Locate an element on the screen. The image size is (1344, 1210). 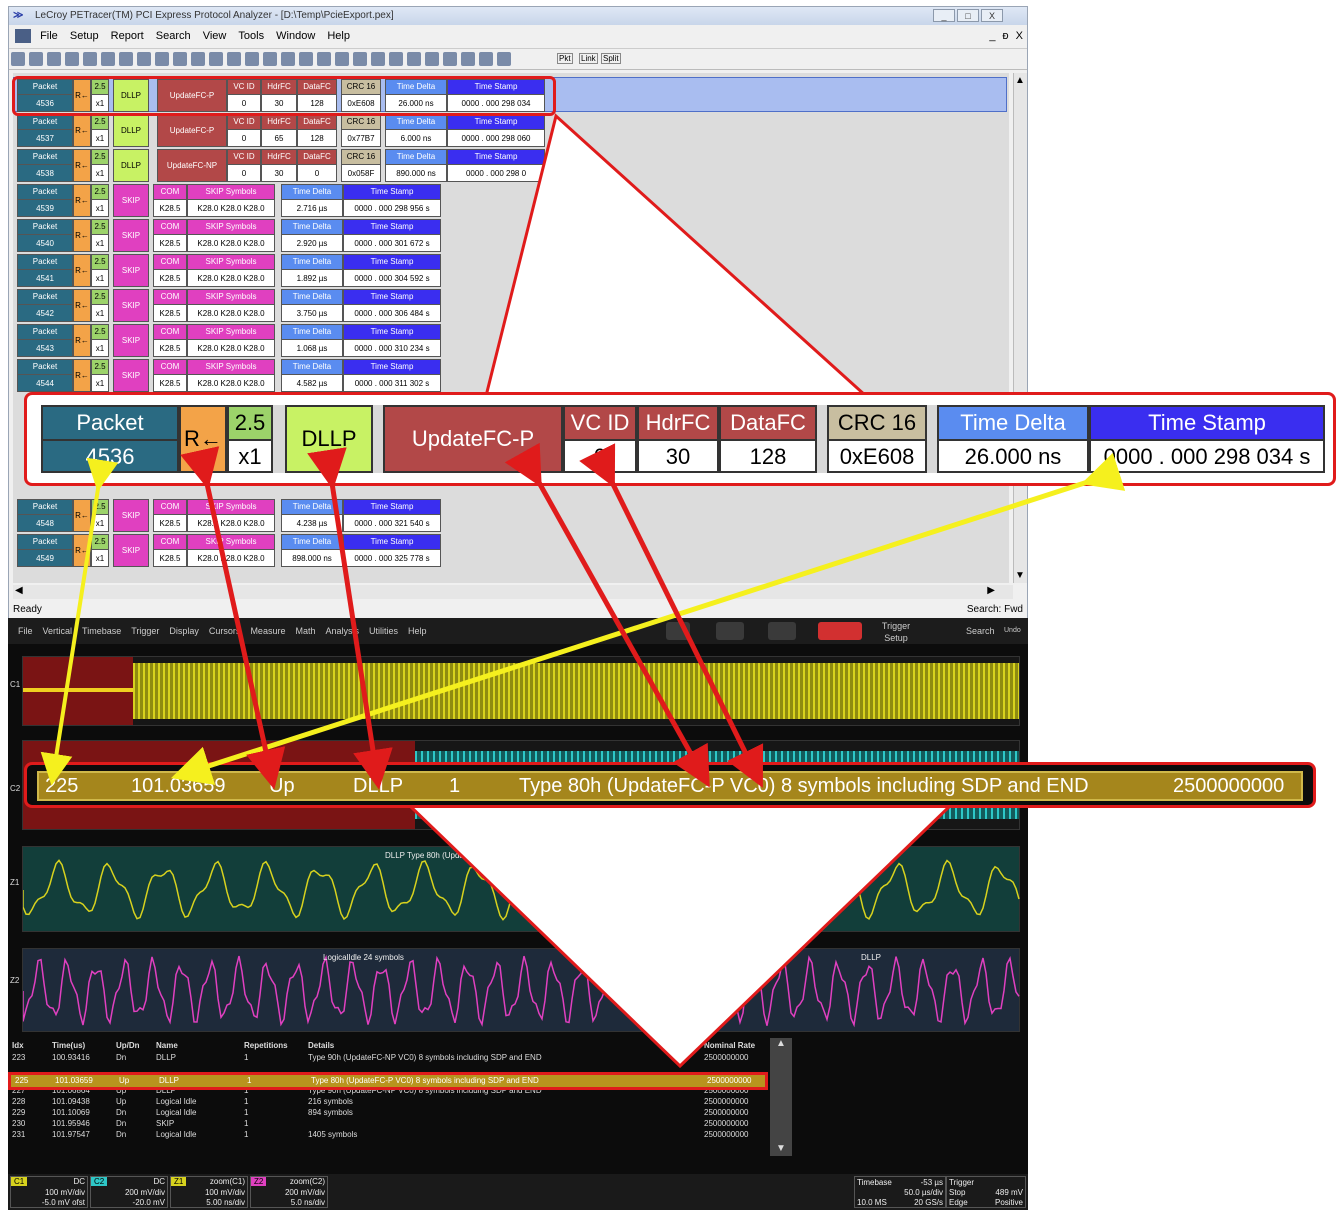
zoom-type-cell: UpdateFC-P is located at coordinates (473, 439).